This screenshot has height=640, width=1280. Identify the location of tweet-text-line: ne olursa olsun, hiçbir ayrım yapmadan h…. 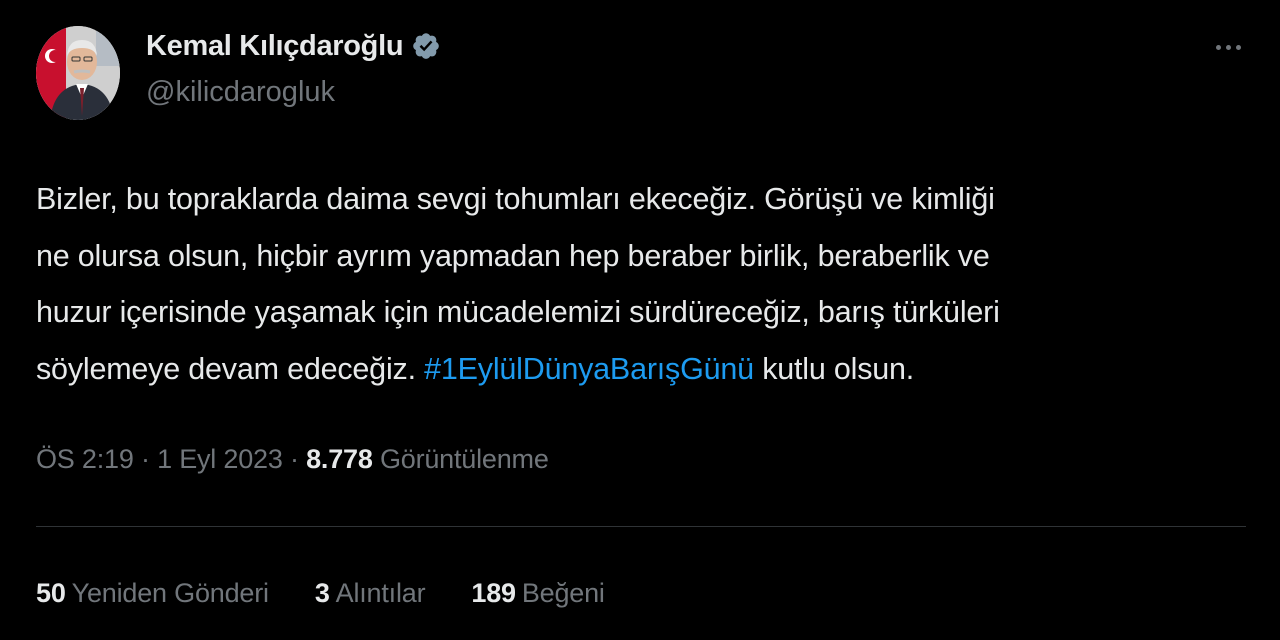
(513, 255).